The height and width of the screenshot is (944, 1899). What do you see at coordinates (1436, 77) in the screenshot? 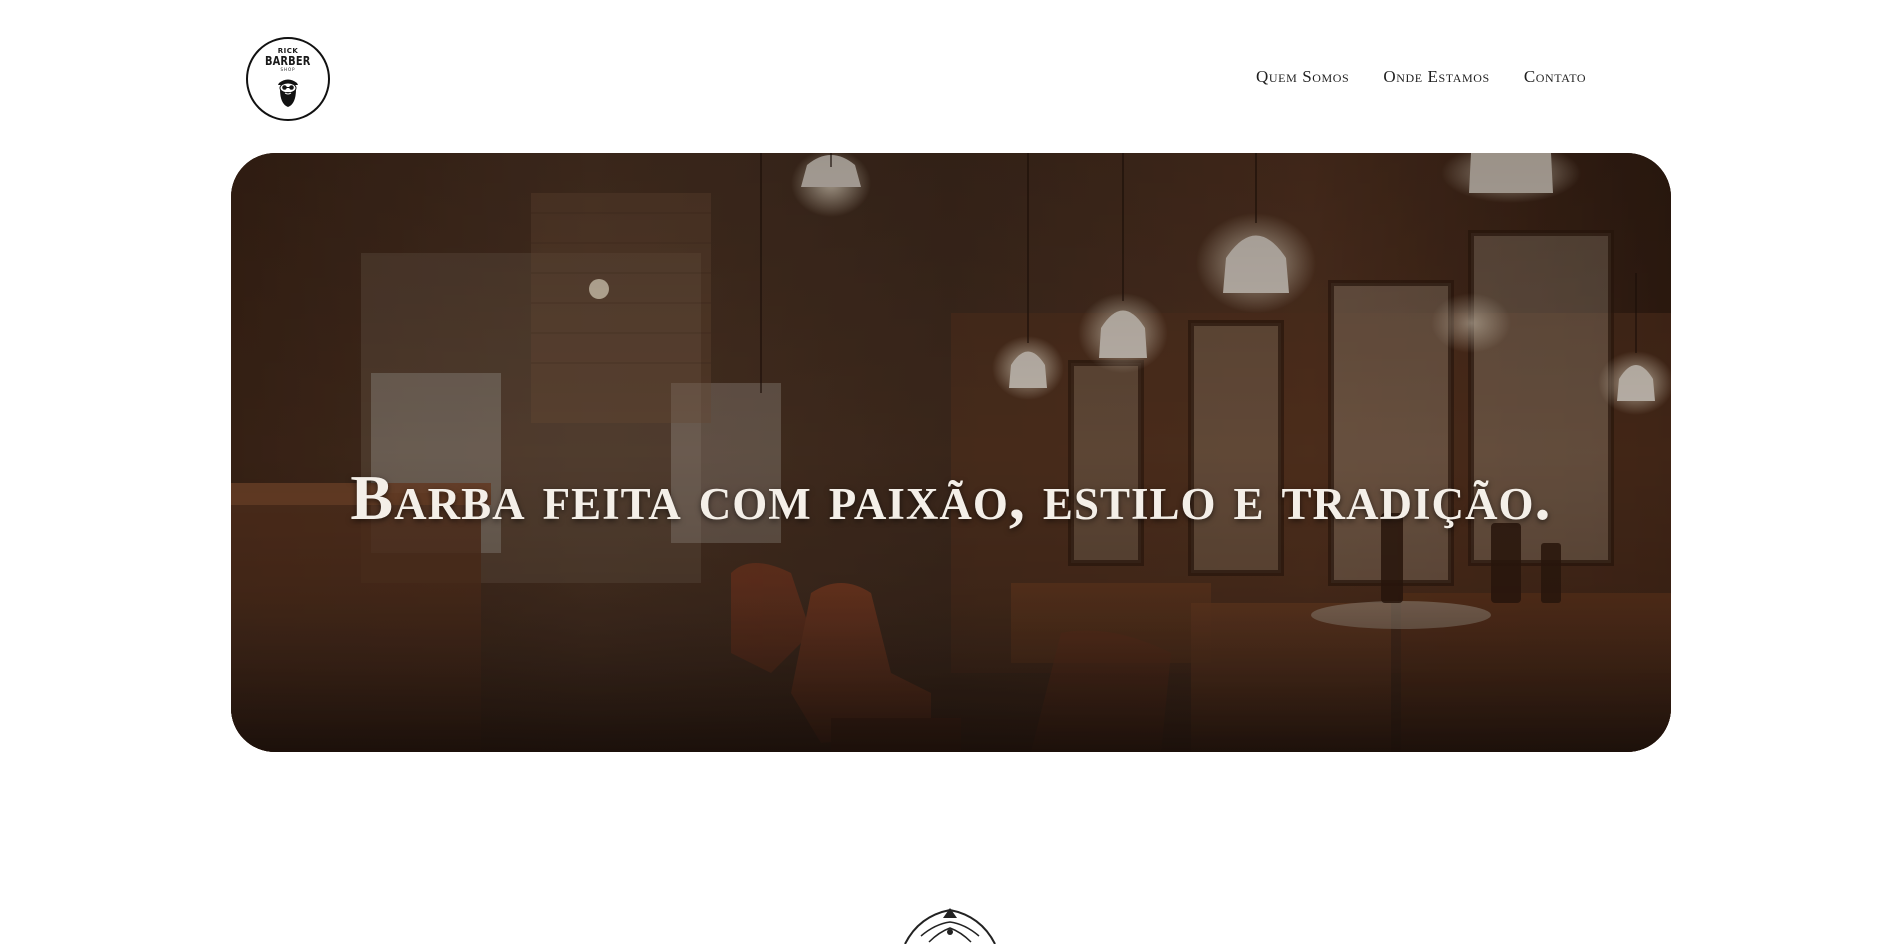
I see `nav-link-onde-estamos: Onde Estamos` at bounding box center [1436, 77].